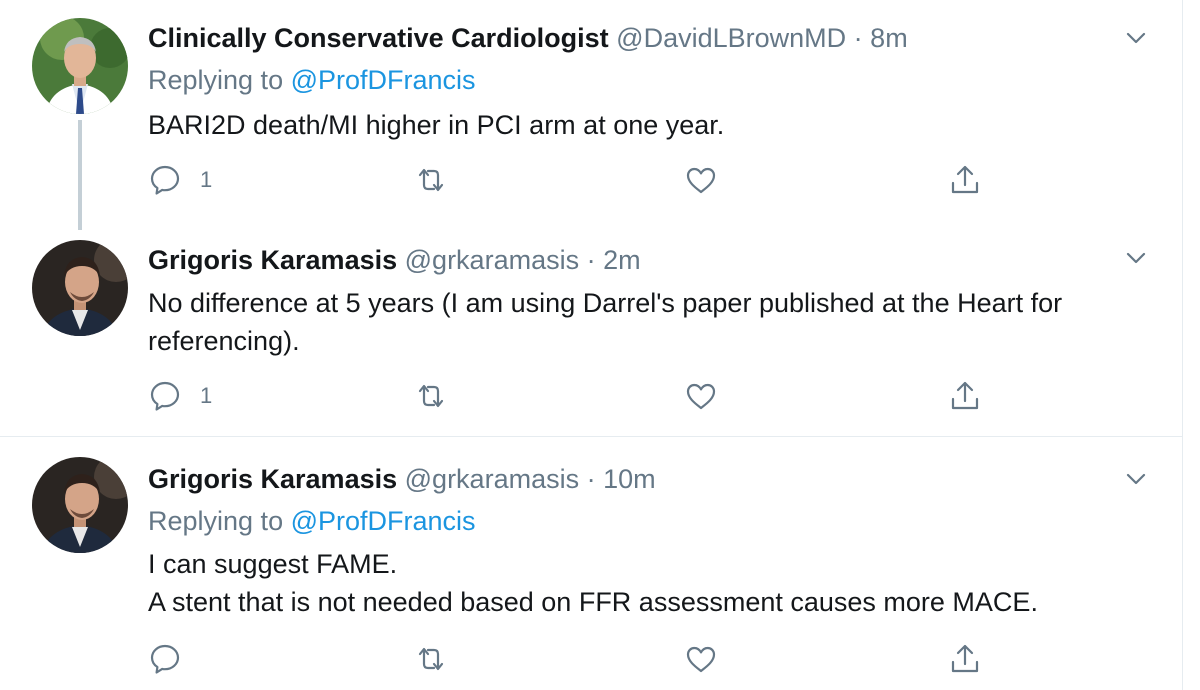 This screenshot has height=690, width=1200. What do you see at coordinates (224, 341) in the screenshot?
I see `tweet-text-line: referencing).` at bounding box center [224, 341].